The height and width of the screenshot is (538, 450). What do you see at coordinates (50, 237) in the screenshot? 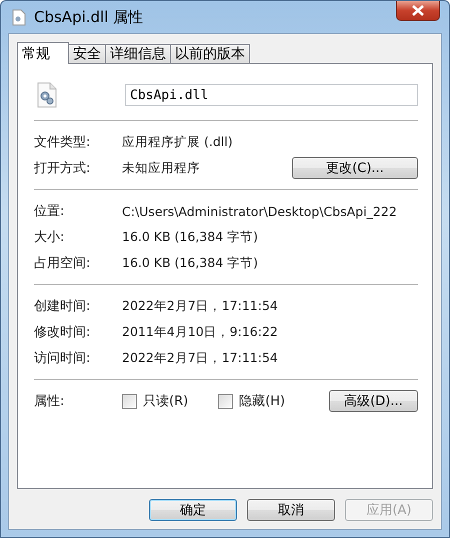
I see `field-label: 大小:` at bounding box center [50, 237].